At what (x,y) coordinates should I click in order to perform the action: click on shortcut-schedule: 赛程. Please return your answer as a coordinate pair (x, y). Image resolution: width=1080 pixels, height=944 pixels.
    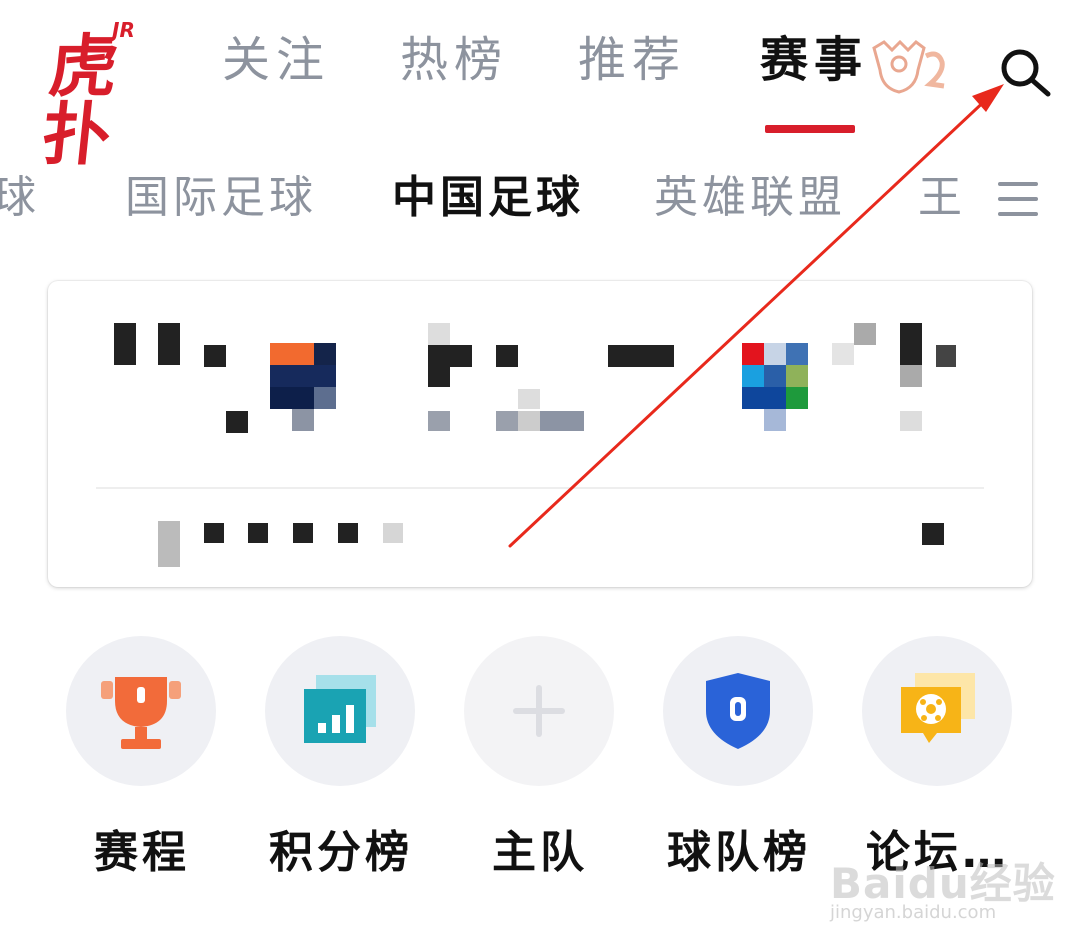
    Looking at the image, I should click on (142, 755).